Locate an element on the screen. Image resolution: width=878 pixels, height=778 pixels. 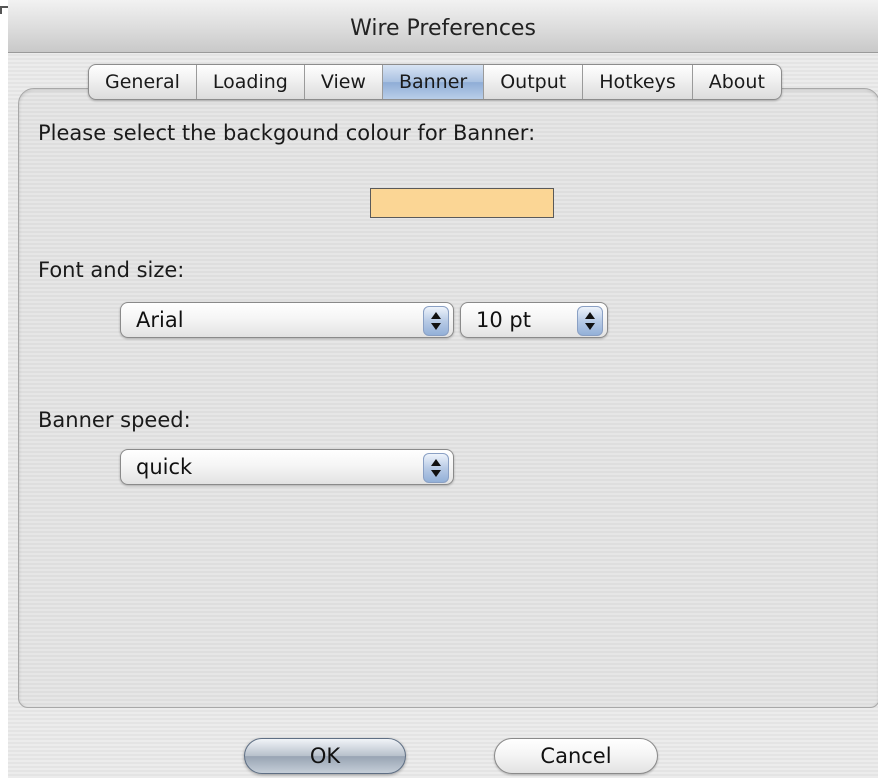
tab-banner: Banner is located at coordinates (433, 82).